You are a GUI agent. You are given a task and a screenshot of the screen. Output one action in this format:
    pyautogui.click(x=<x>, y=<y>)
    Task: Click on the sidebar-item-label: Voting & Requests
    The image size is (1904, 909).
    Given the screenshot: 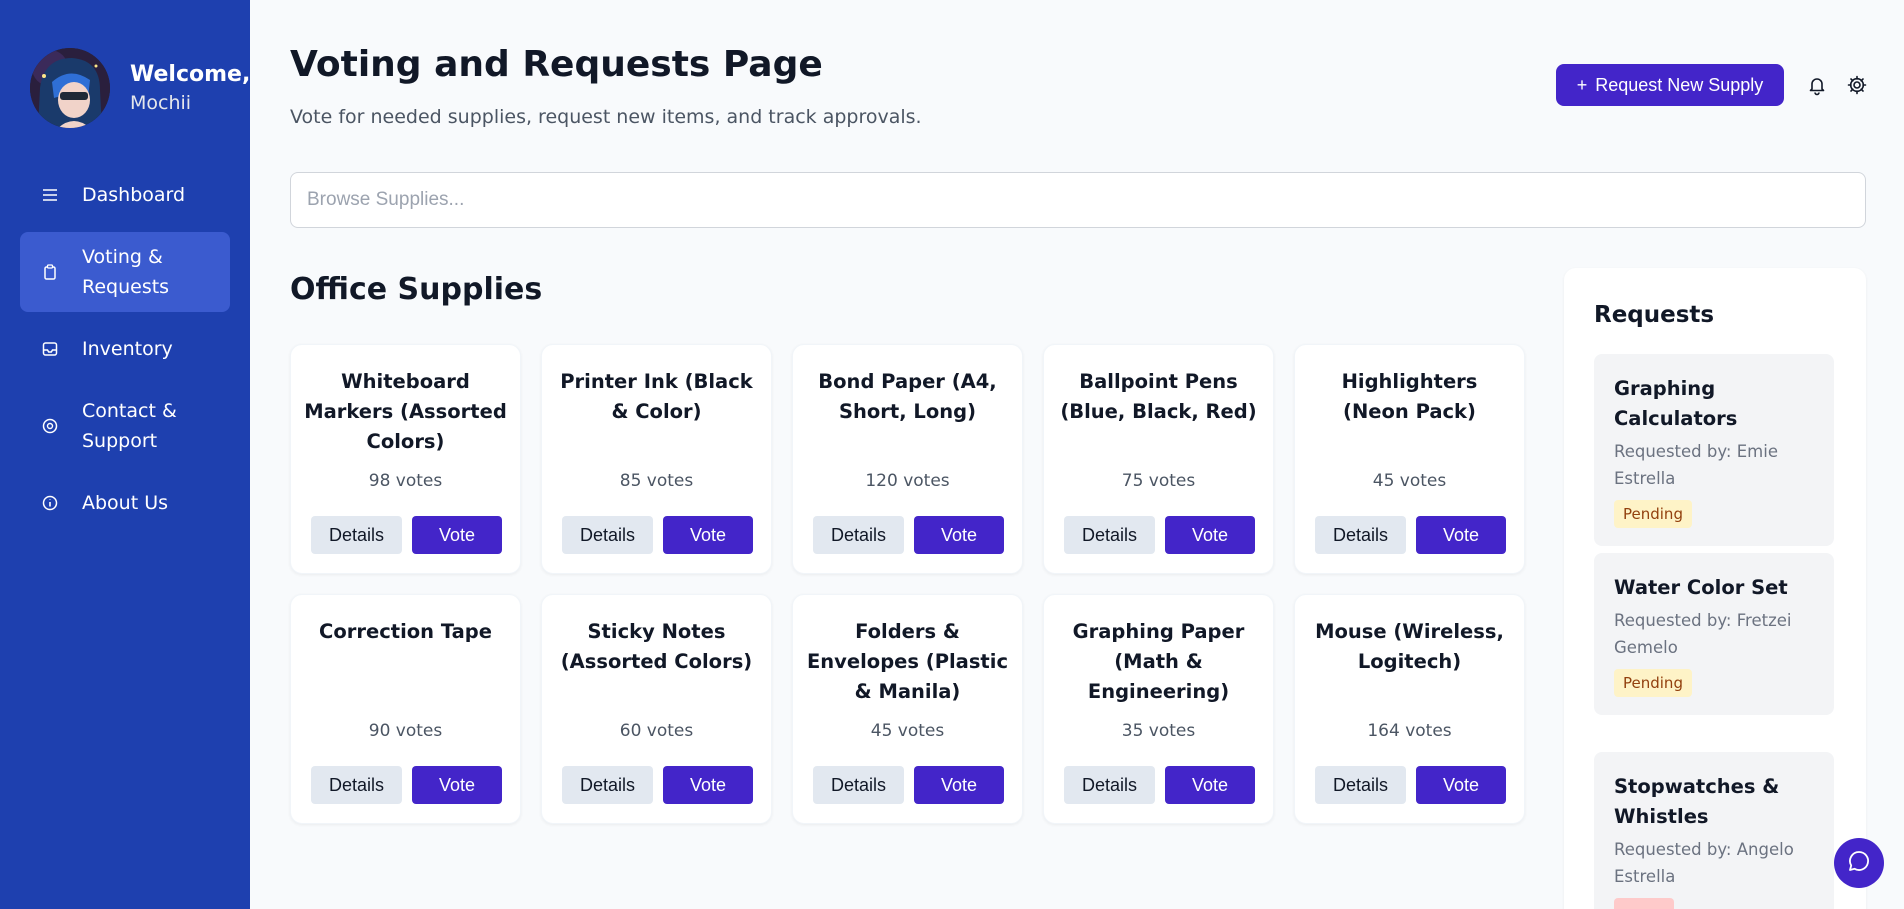 What is the action you would take?
    pyautogui.click(x=126, y=272)
    